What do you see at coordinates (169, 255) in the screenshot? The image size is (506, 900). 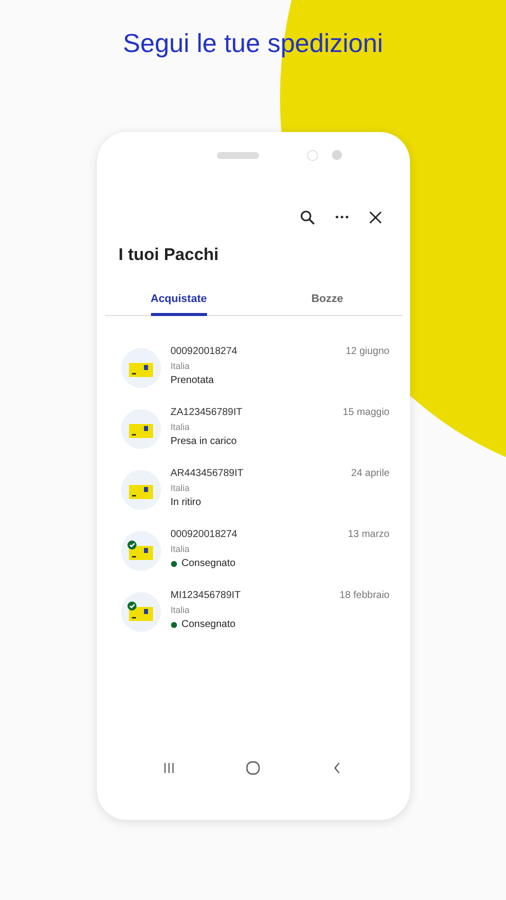 I see `screen-title: I tuoi Pacchi` at bounding box center [169, 255].